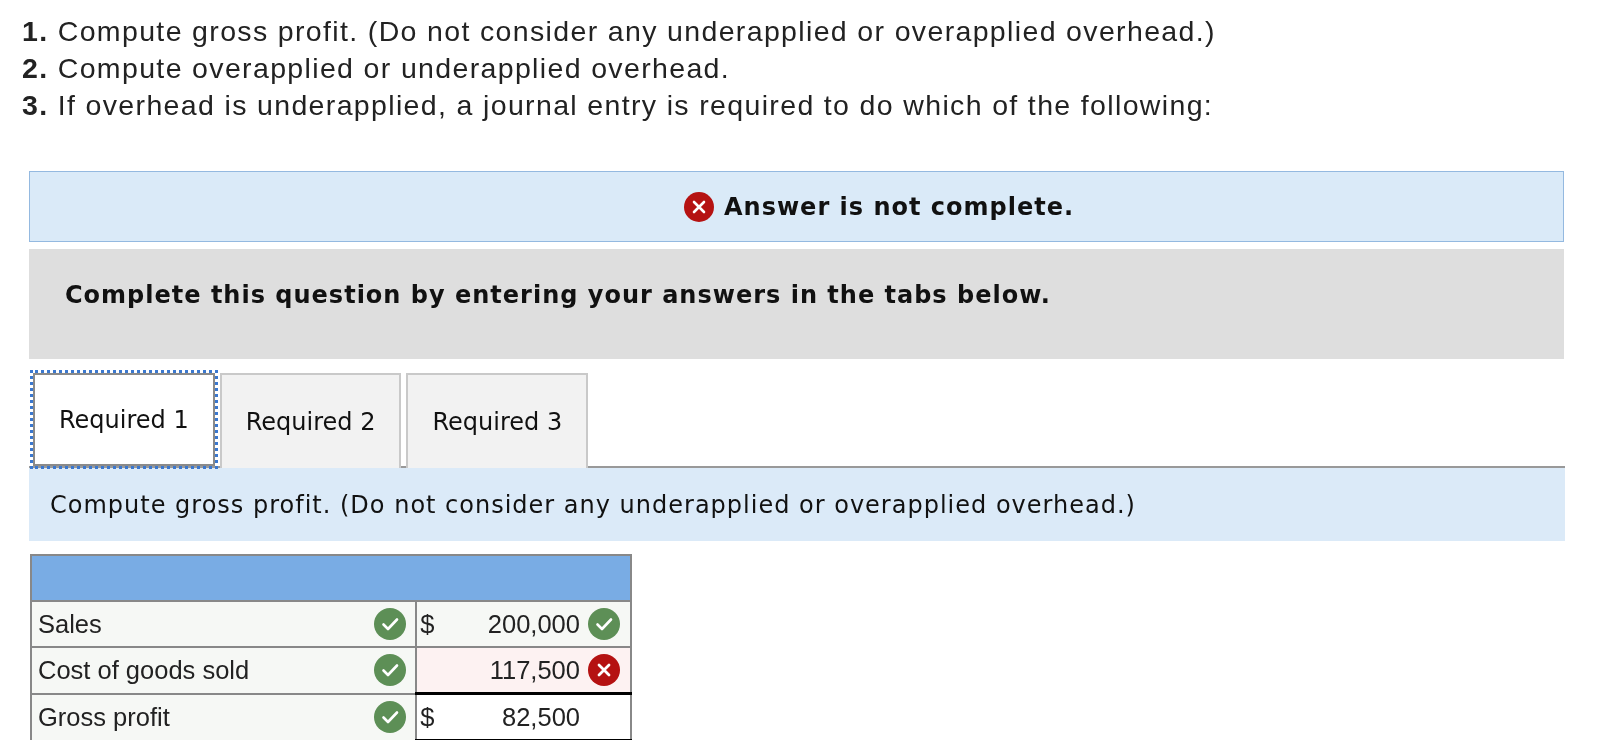 This screenshot has height=740, width=1603. What do you see at coordinates (558, 295) in the screenshot?
I see `prompt-text: Complete this question by entering your answers in the tabs below.` at bounding box center [558, 295].